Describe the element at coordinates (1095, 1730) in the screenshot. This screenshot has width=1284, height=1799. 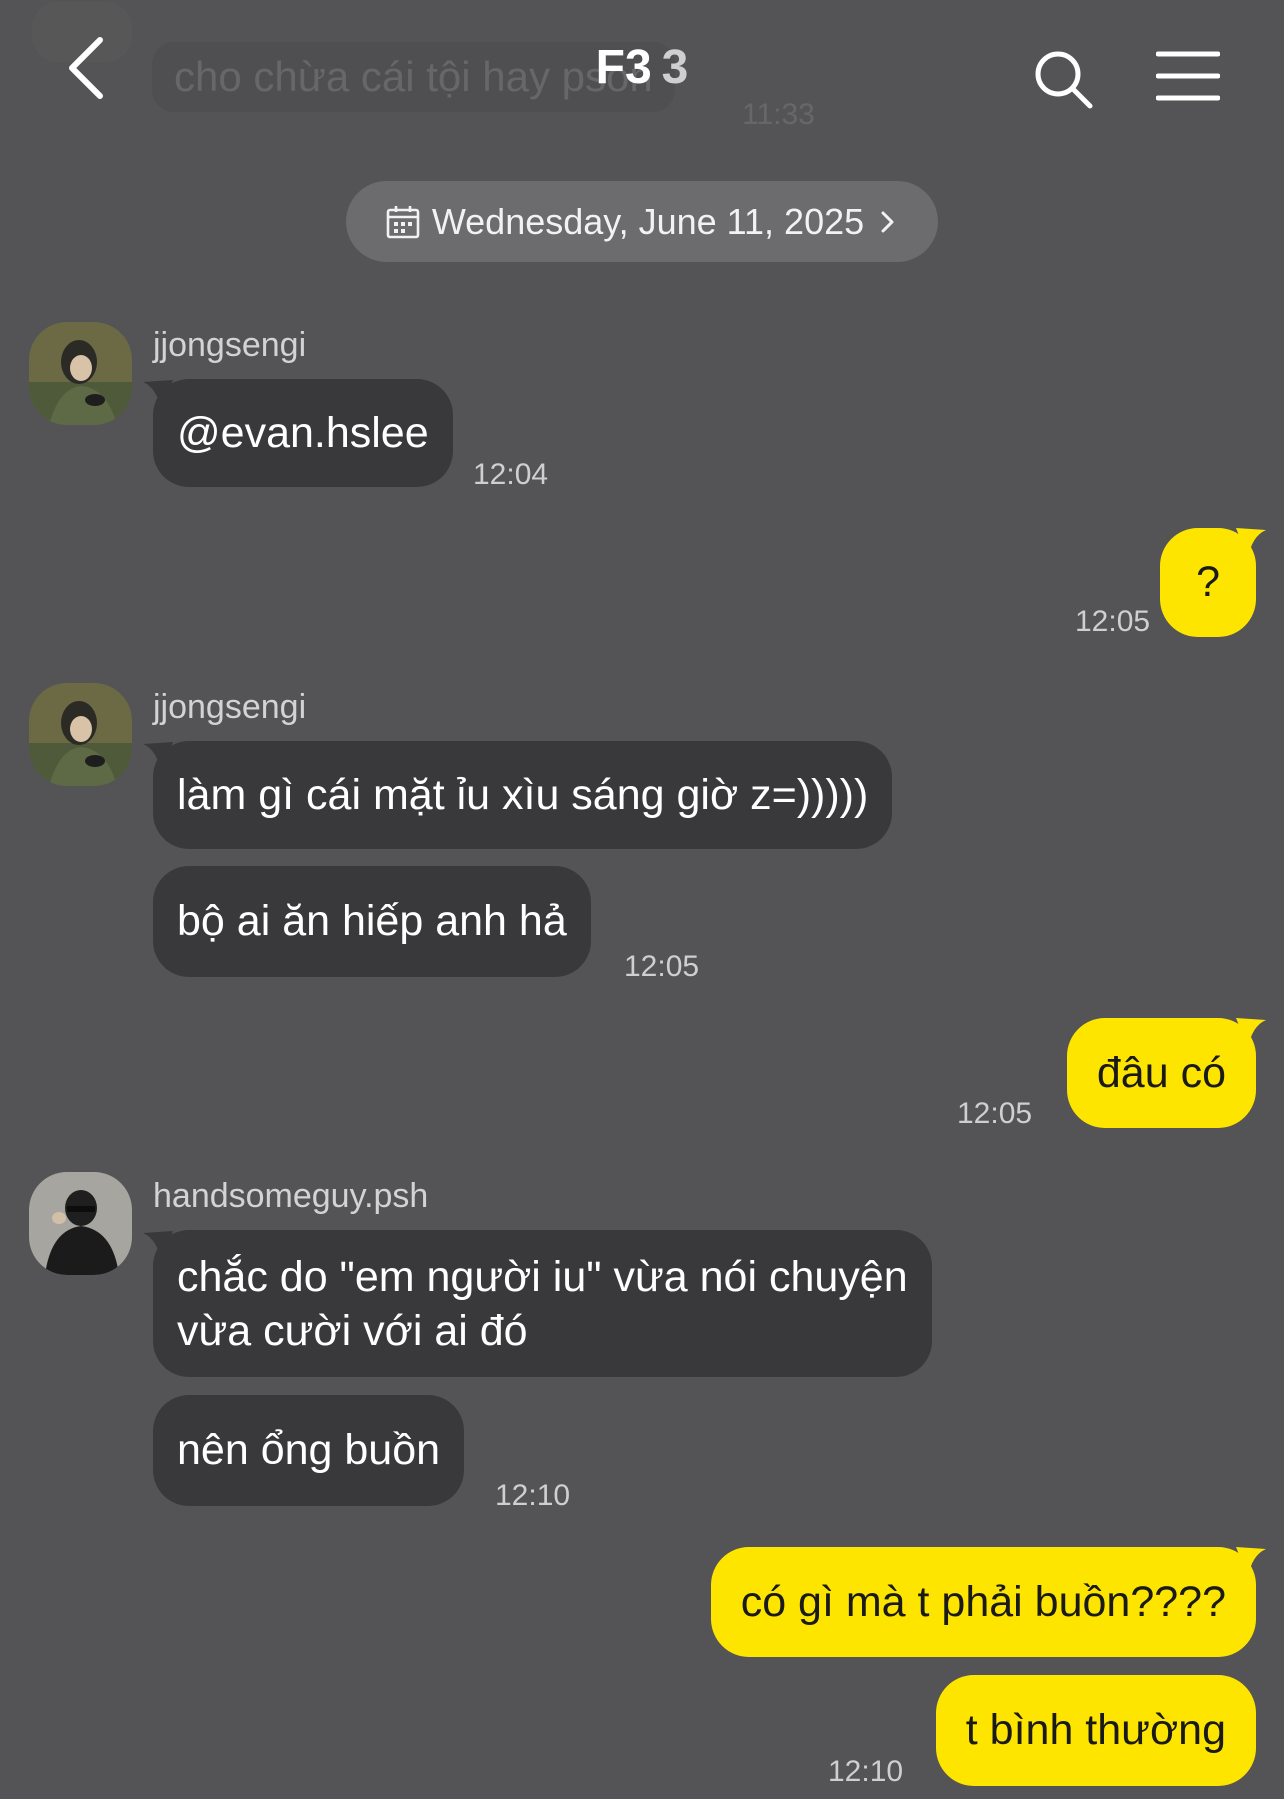
I see `message-bubble-outgoing: t bình thường` at that location.